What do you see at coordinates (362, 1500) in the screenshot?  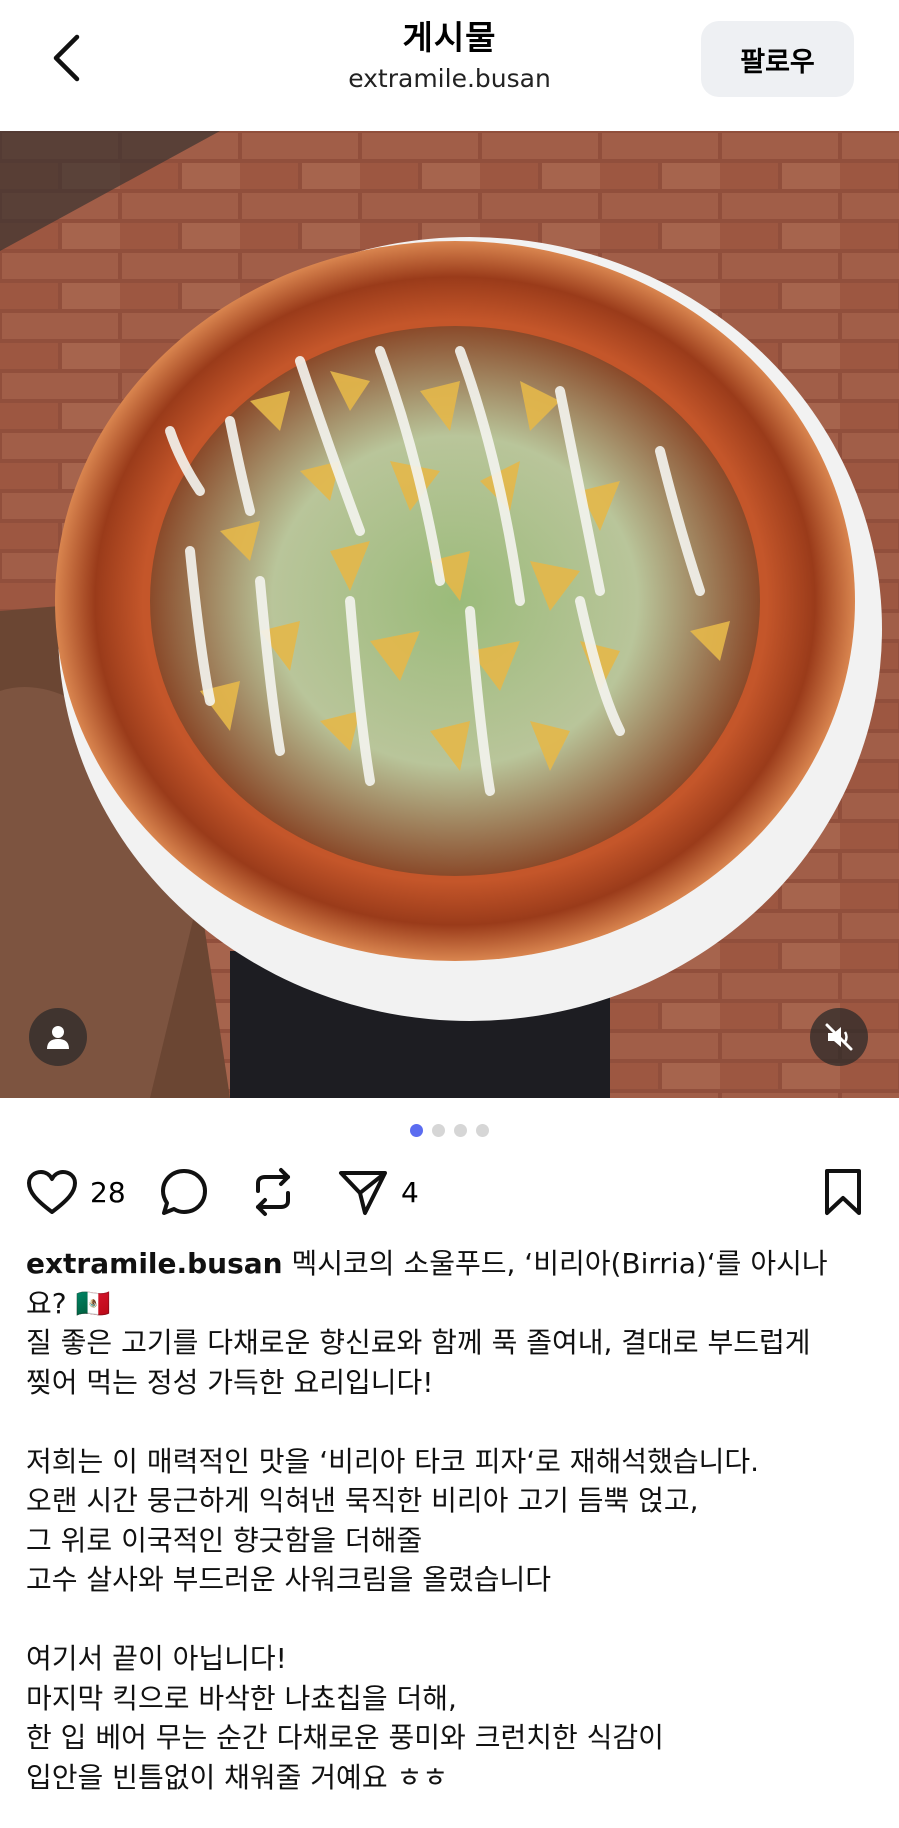 I see `caption-line: 오랜 시간 뭉근하게 익혀낸 묵직한 비리아 고기 듬뿍 얹고,` at bounding box center [362, 1500].